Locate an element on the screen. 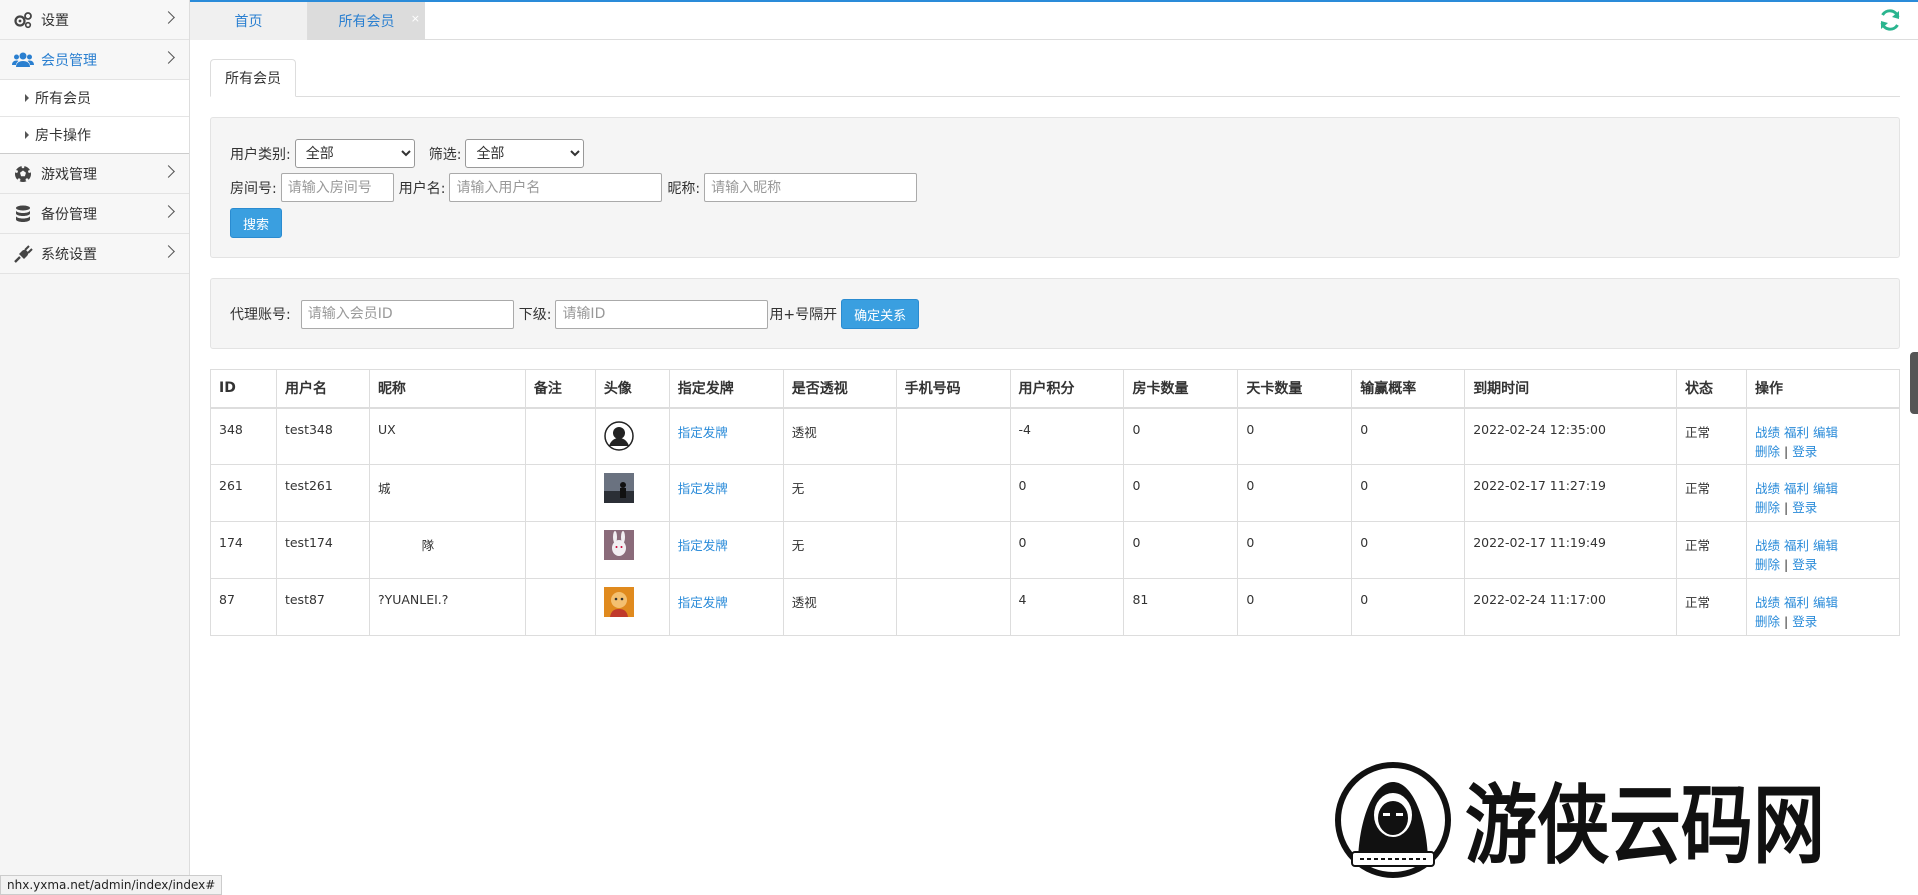 This screenshot has width=1918, height=895. search-button: 搜索 is located at coordinates (256, 223).